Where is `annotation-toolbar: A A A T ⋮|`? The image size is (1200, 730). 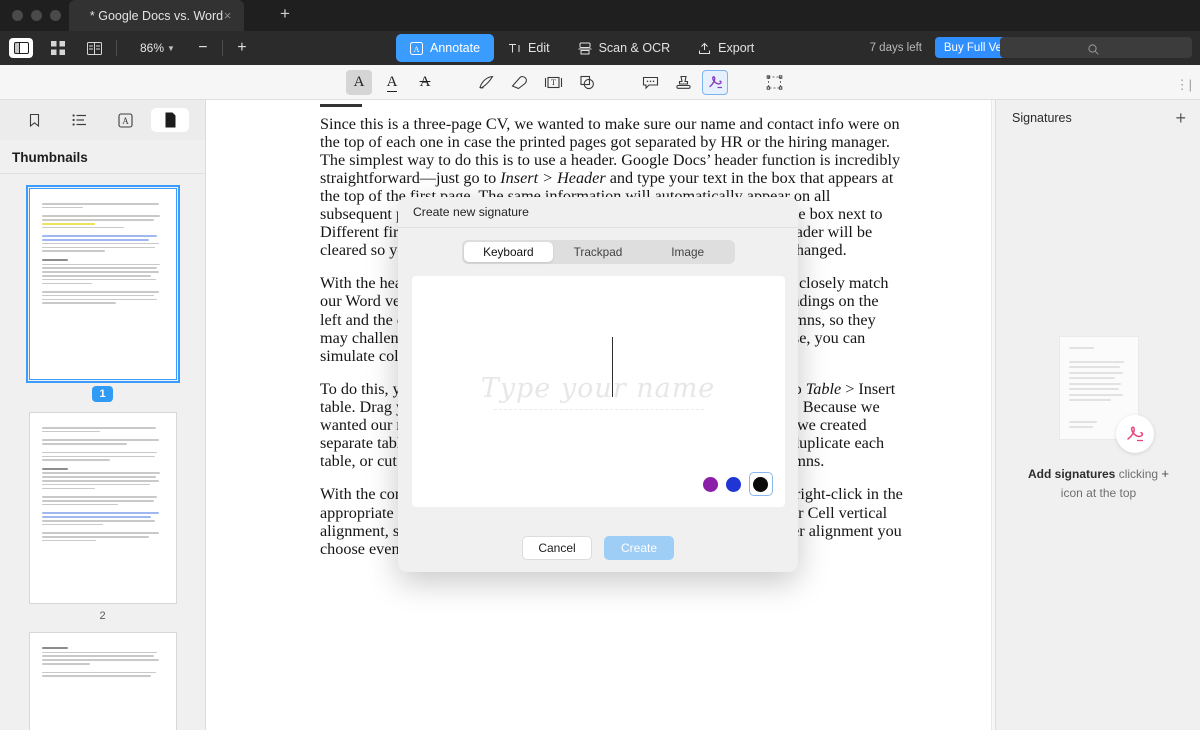
annotation-toolbar: A A A T ⋮| is located at coordinates (600, 82).